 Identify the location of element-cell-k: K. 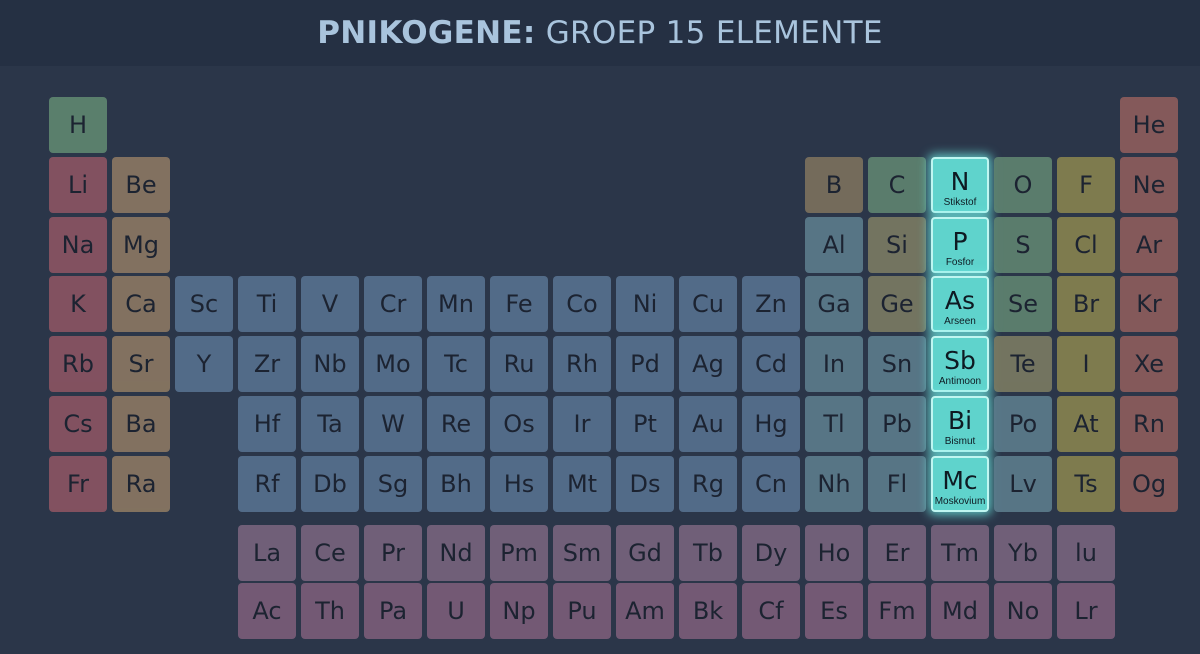
(78, 304).